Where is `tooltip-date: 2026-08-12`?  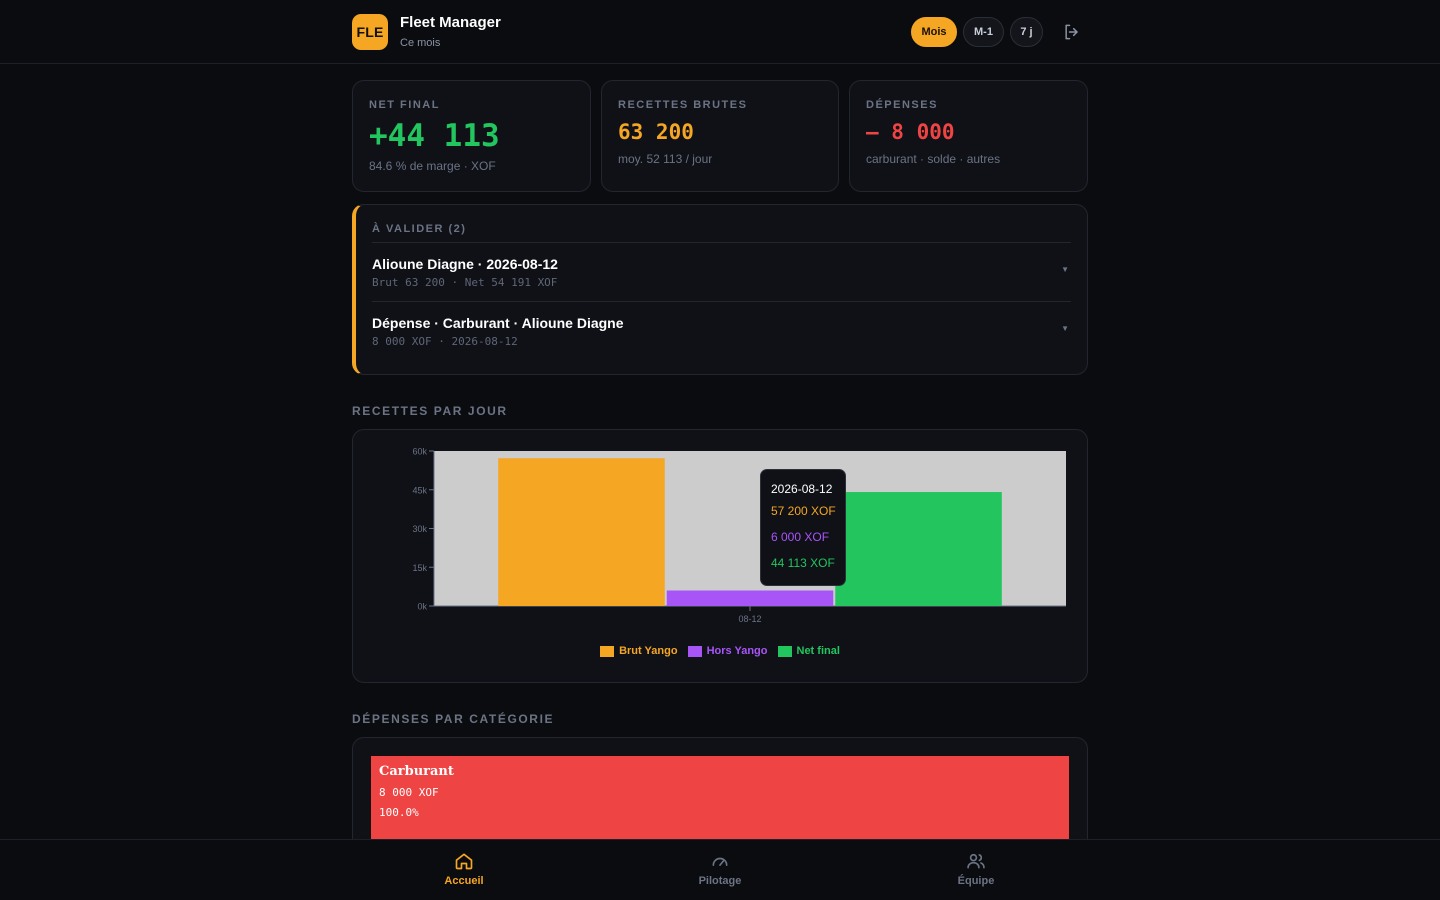 tooltip-date: 2026-08-12 is located at coordinates (802, 489).